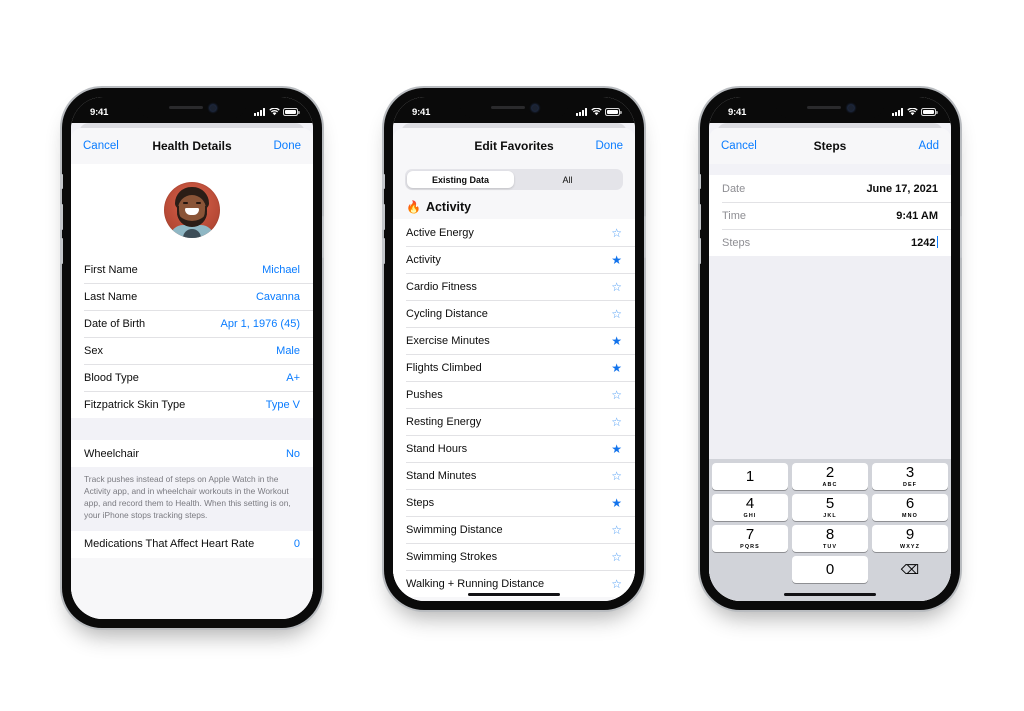  I want to click on key-7: 7 PQRS, so click(750, 538).